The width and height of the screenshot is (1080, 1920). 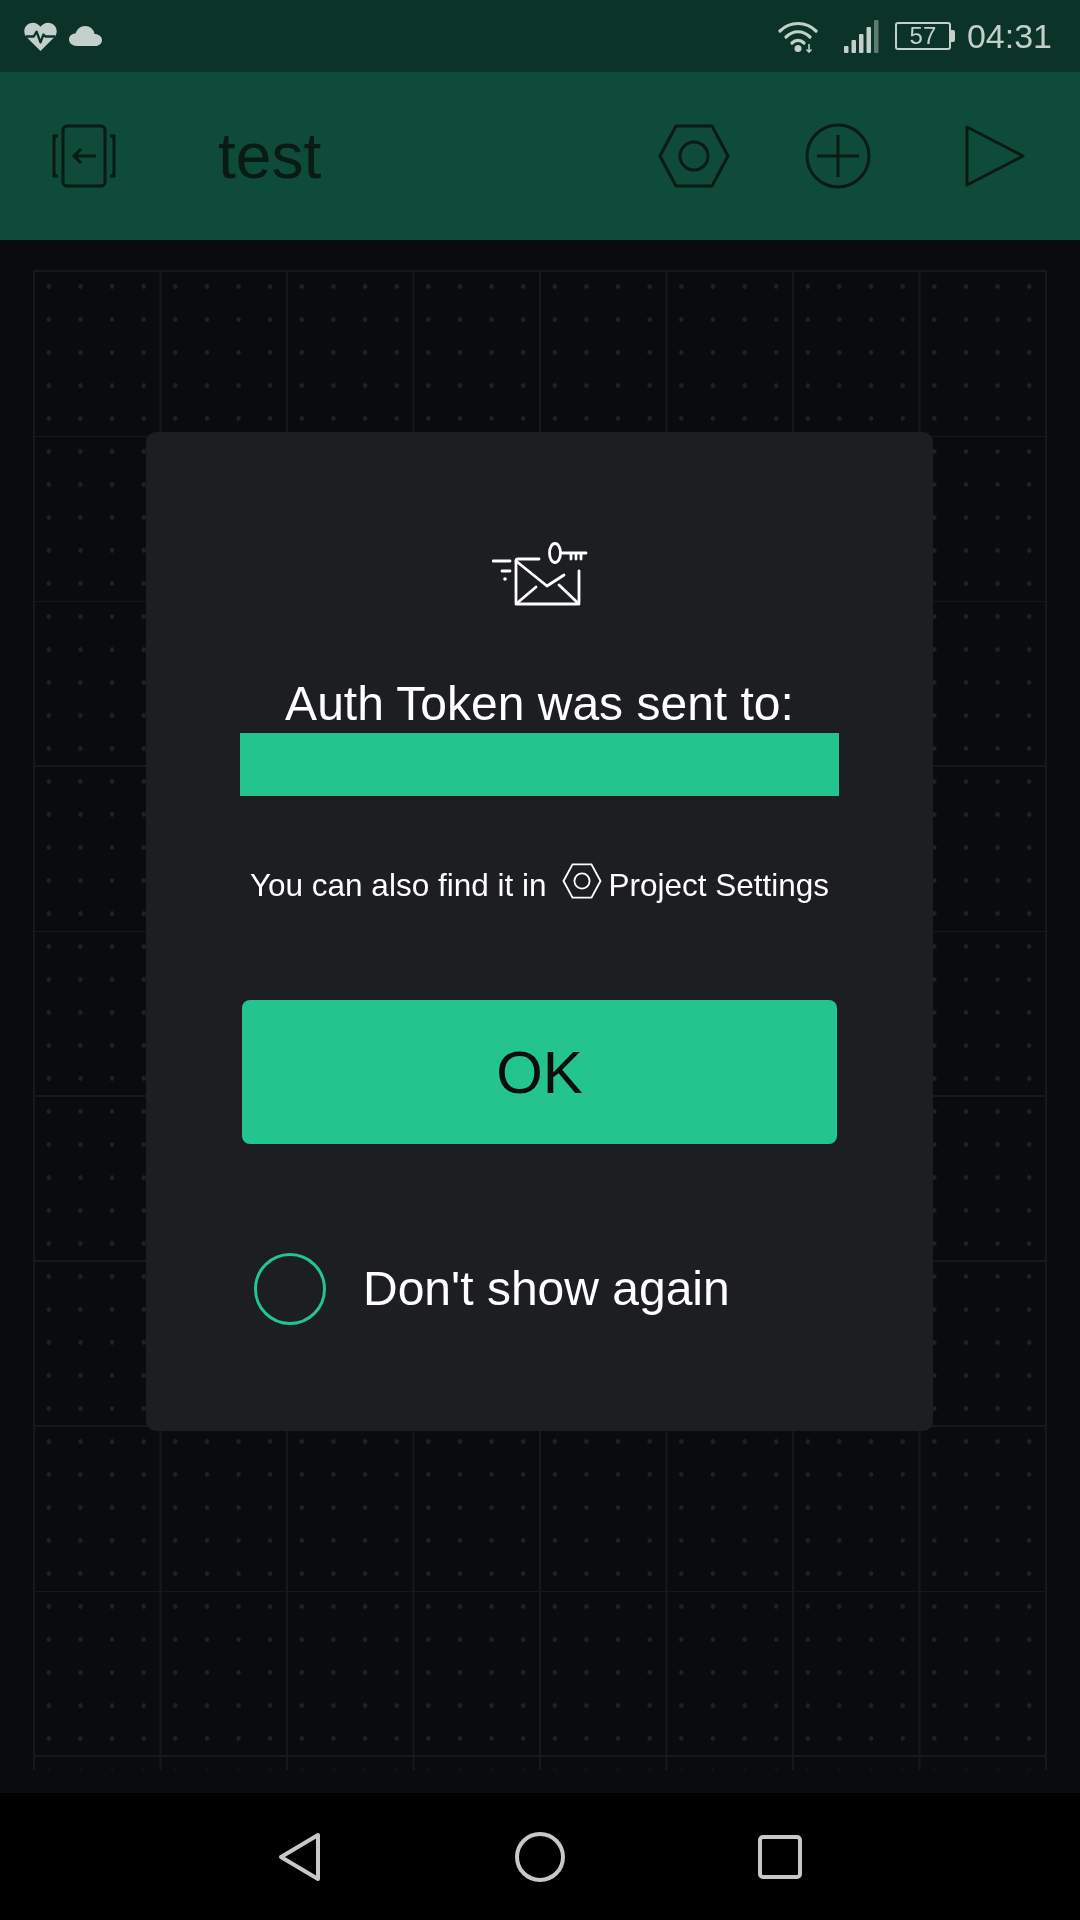 I want to click on battery-indicator: 57, so click(x=924, y=36).